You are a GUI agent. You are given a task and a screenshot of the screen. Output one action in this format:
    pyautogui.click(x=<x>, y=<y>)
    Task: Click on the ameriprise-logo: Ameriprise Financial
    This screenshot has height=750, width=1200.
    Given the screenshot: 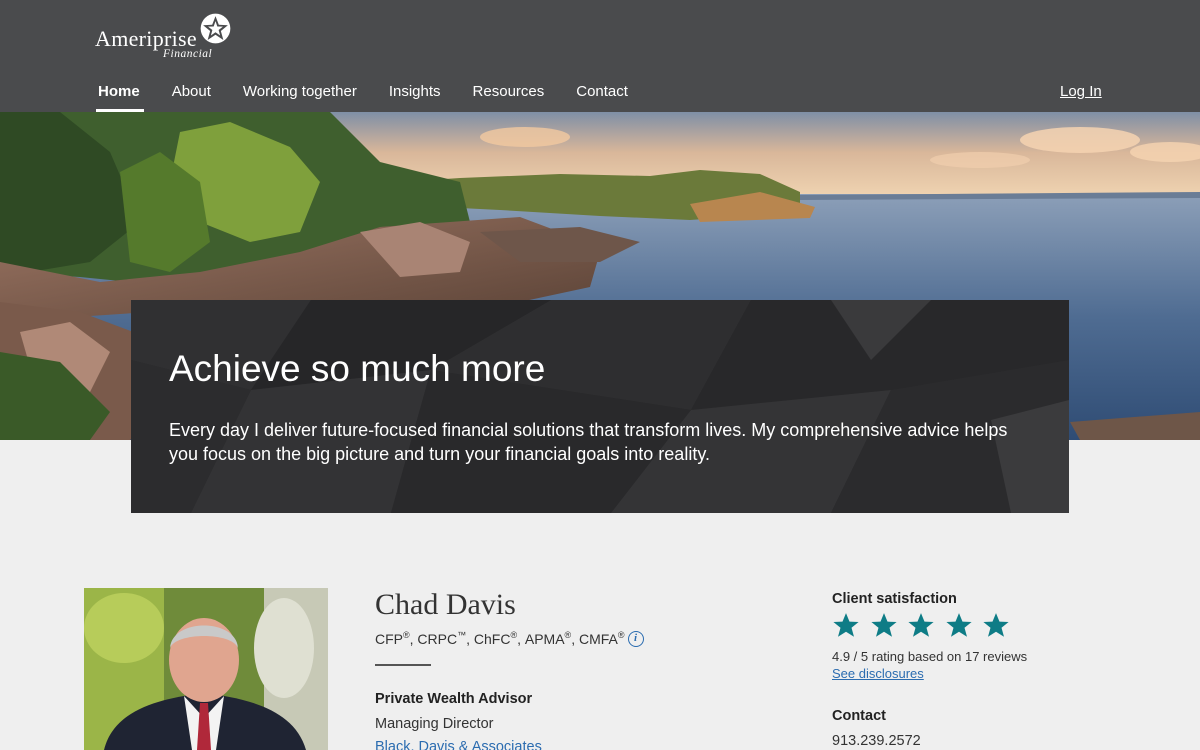 What is the action you would take?
    pyautogui.click(x=167, y=37)
    